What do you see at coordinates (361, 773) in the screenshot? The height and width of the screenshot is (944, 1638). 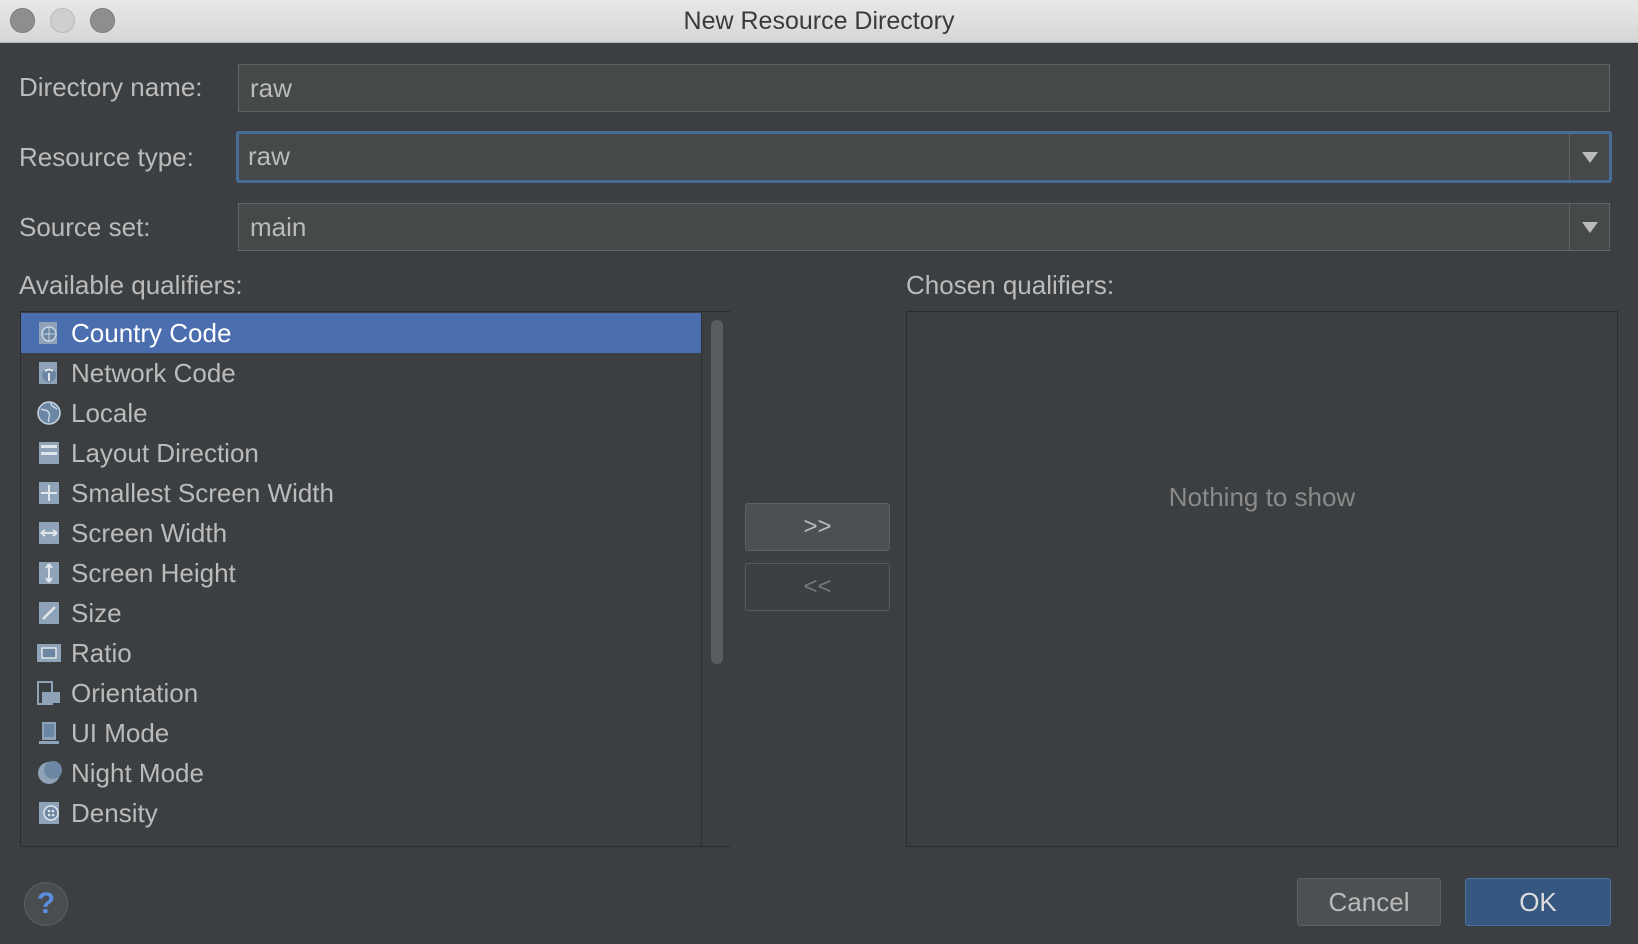 I see `qualifier-item: Night Mode` at bounding box center [361, 773].